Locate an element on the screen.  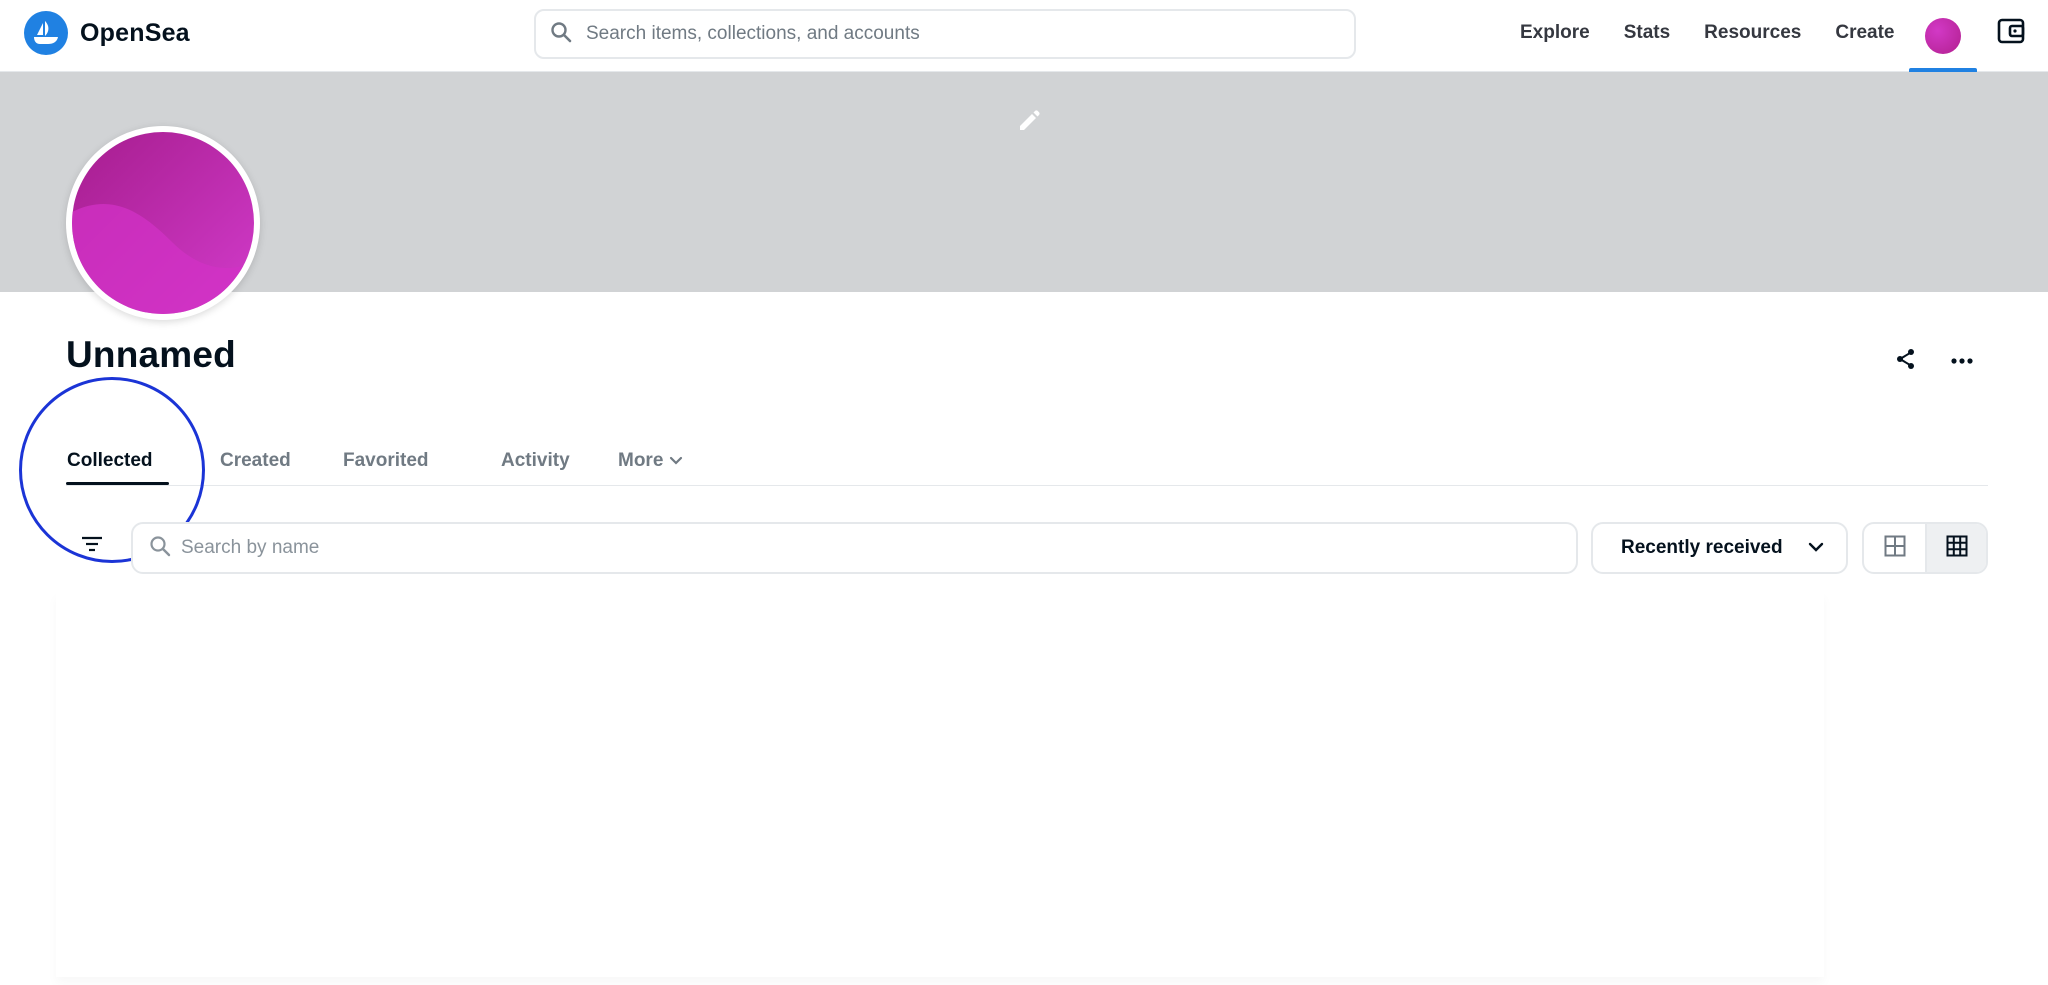
grid-size-toggle is located at coordinates (1925, 548).